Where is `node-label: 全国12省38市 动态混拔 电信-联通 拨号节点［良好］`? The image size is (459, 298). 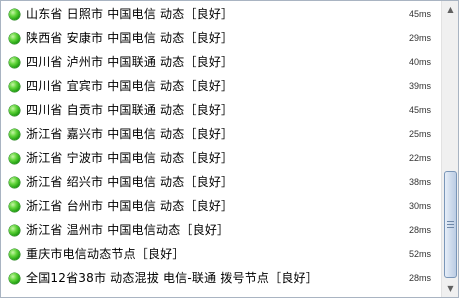 node-label: 全国12省38市 动态混拔 电信-联通 拨号节点［良好］ is located at coordinates (172, 278).